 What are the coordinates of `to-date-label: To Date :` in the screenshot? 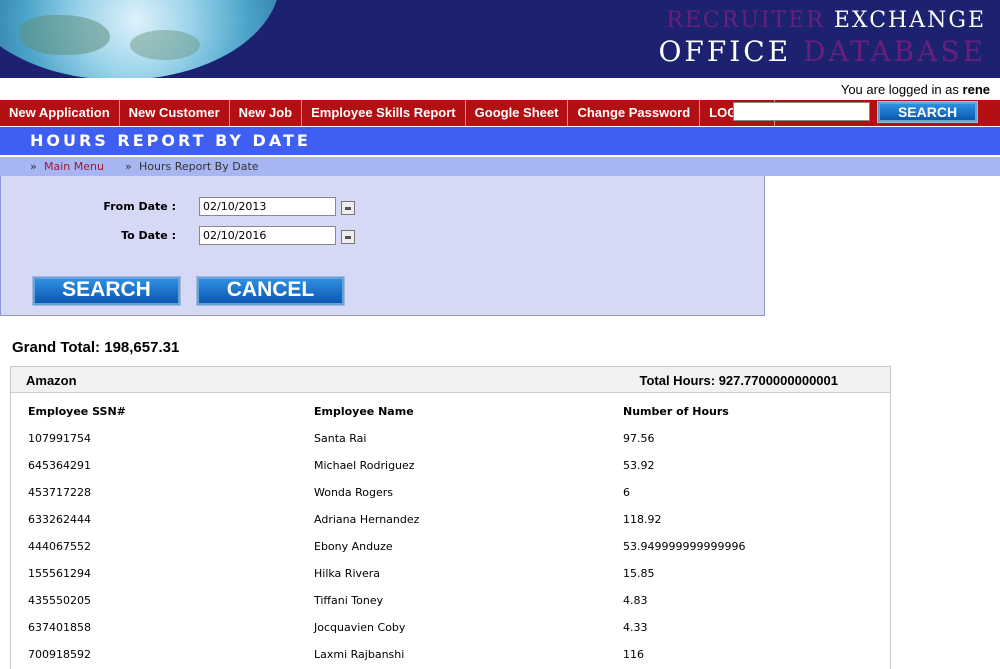 It's located at (148, 235).